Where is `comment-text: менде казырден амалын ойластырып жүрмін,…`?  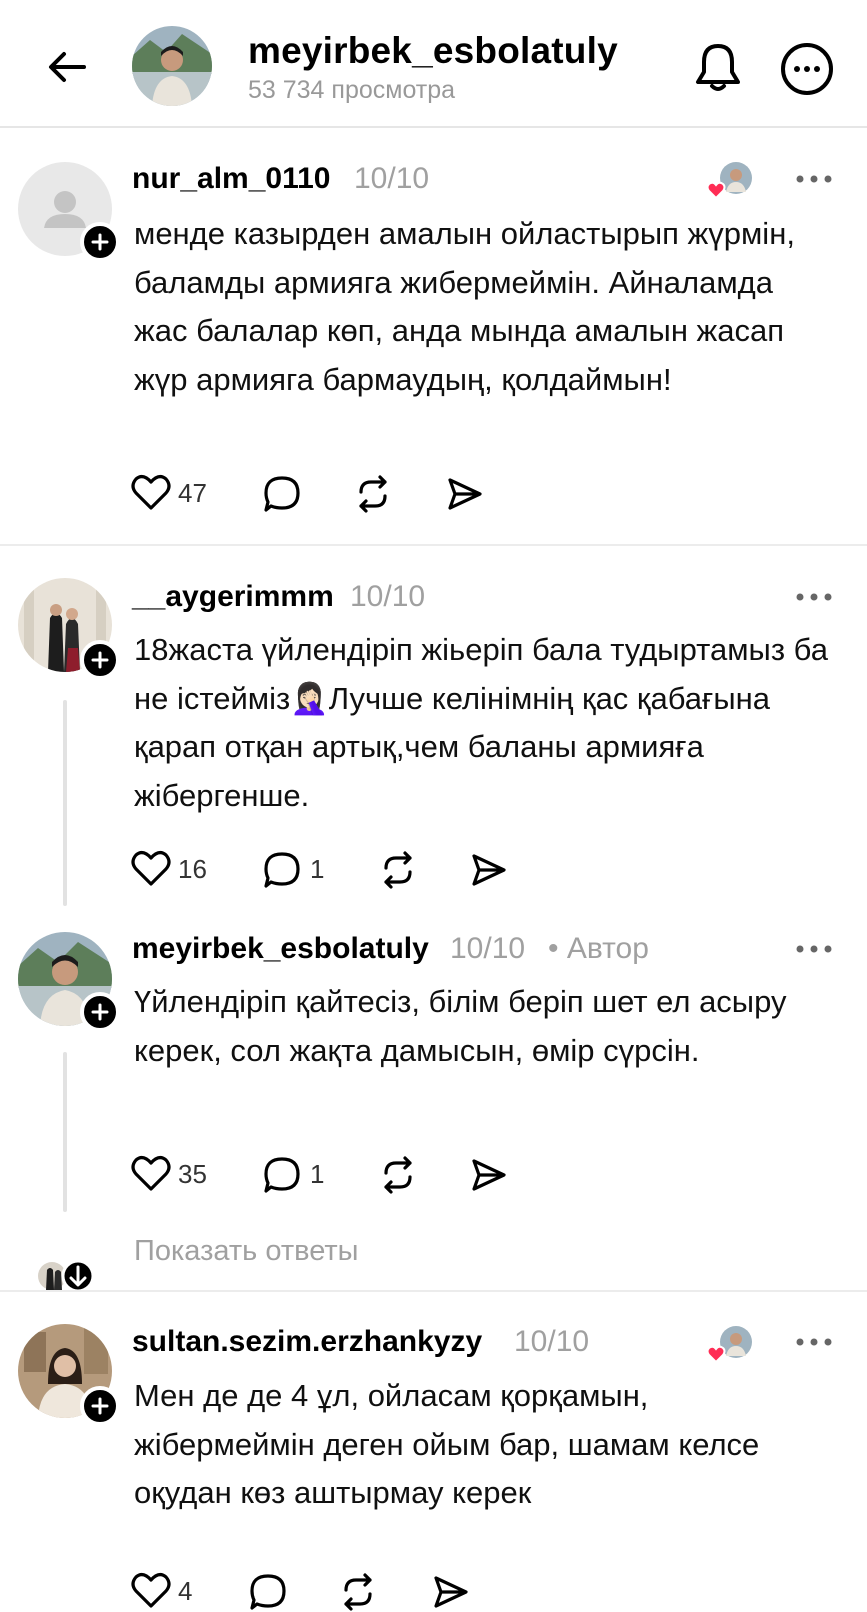
comment-text: менде казырден амалын ойластырып жүрмін,… is located at coordinates (464, 306).